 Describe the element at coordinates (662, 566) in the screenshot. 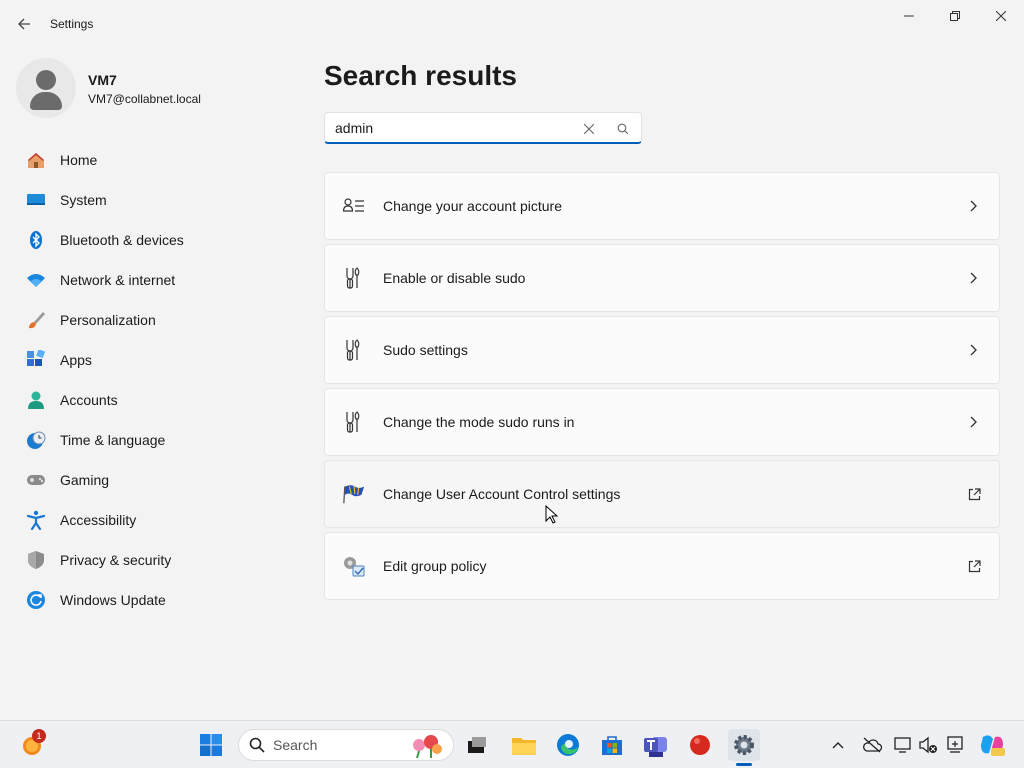

I see `result-edit-group-policy: Edit group policy` at that location.